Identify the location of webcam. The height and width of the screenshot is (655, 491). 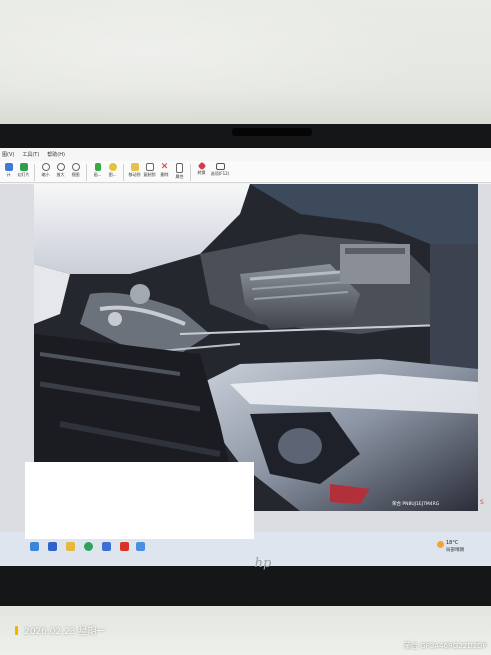
(272, 132).